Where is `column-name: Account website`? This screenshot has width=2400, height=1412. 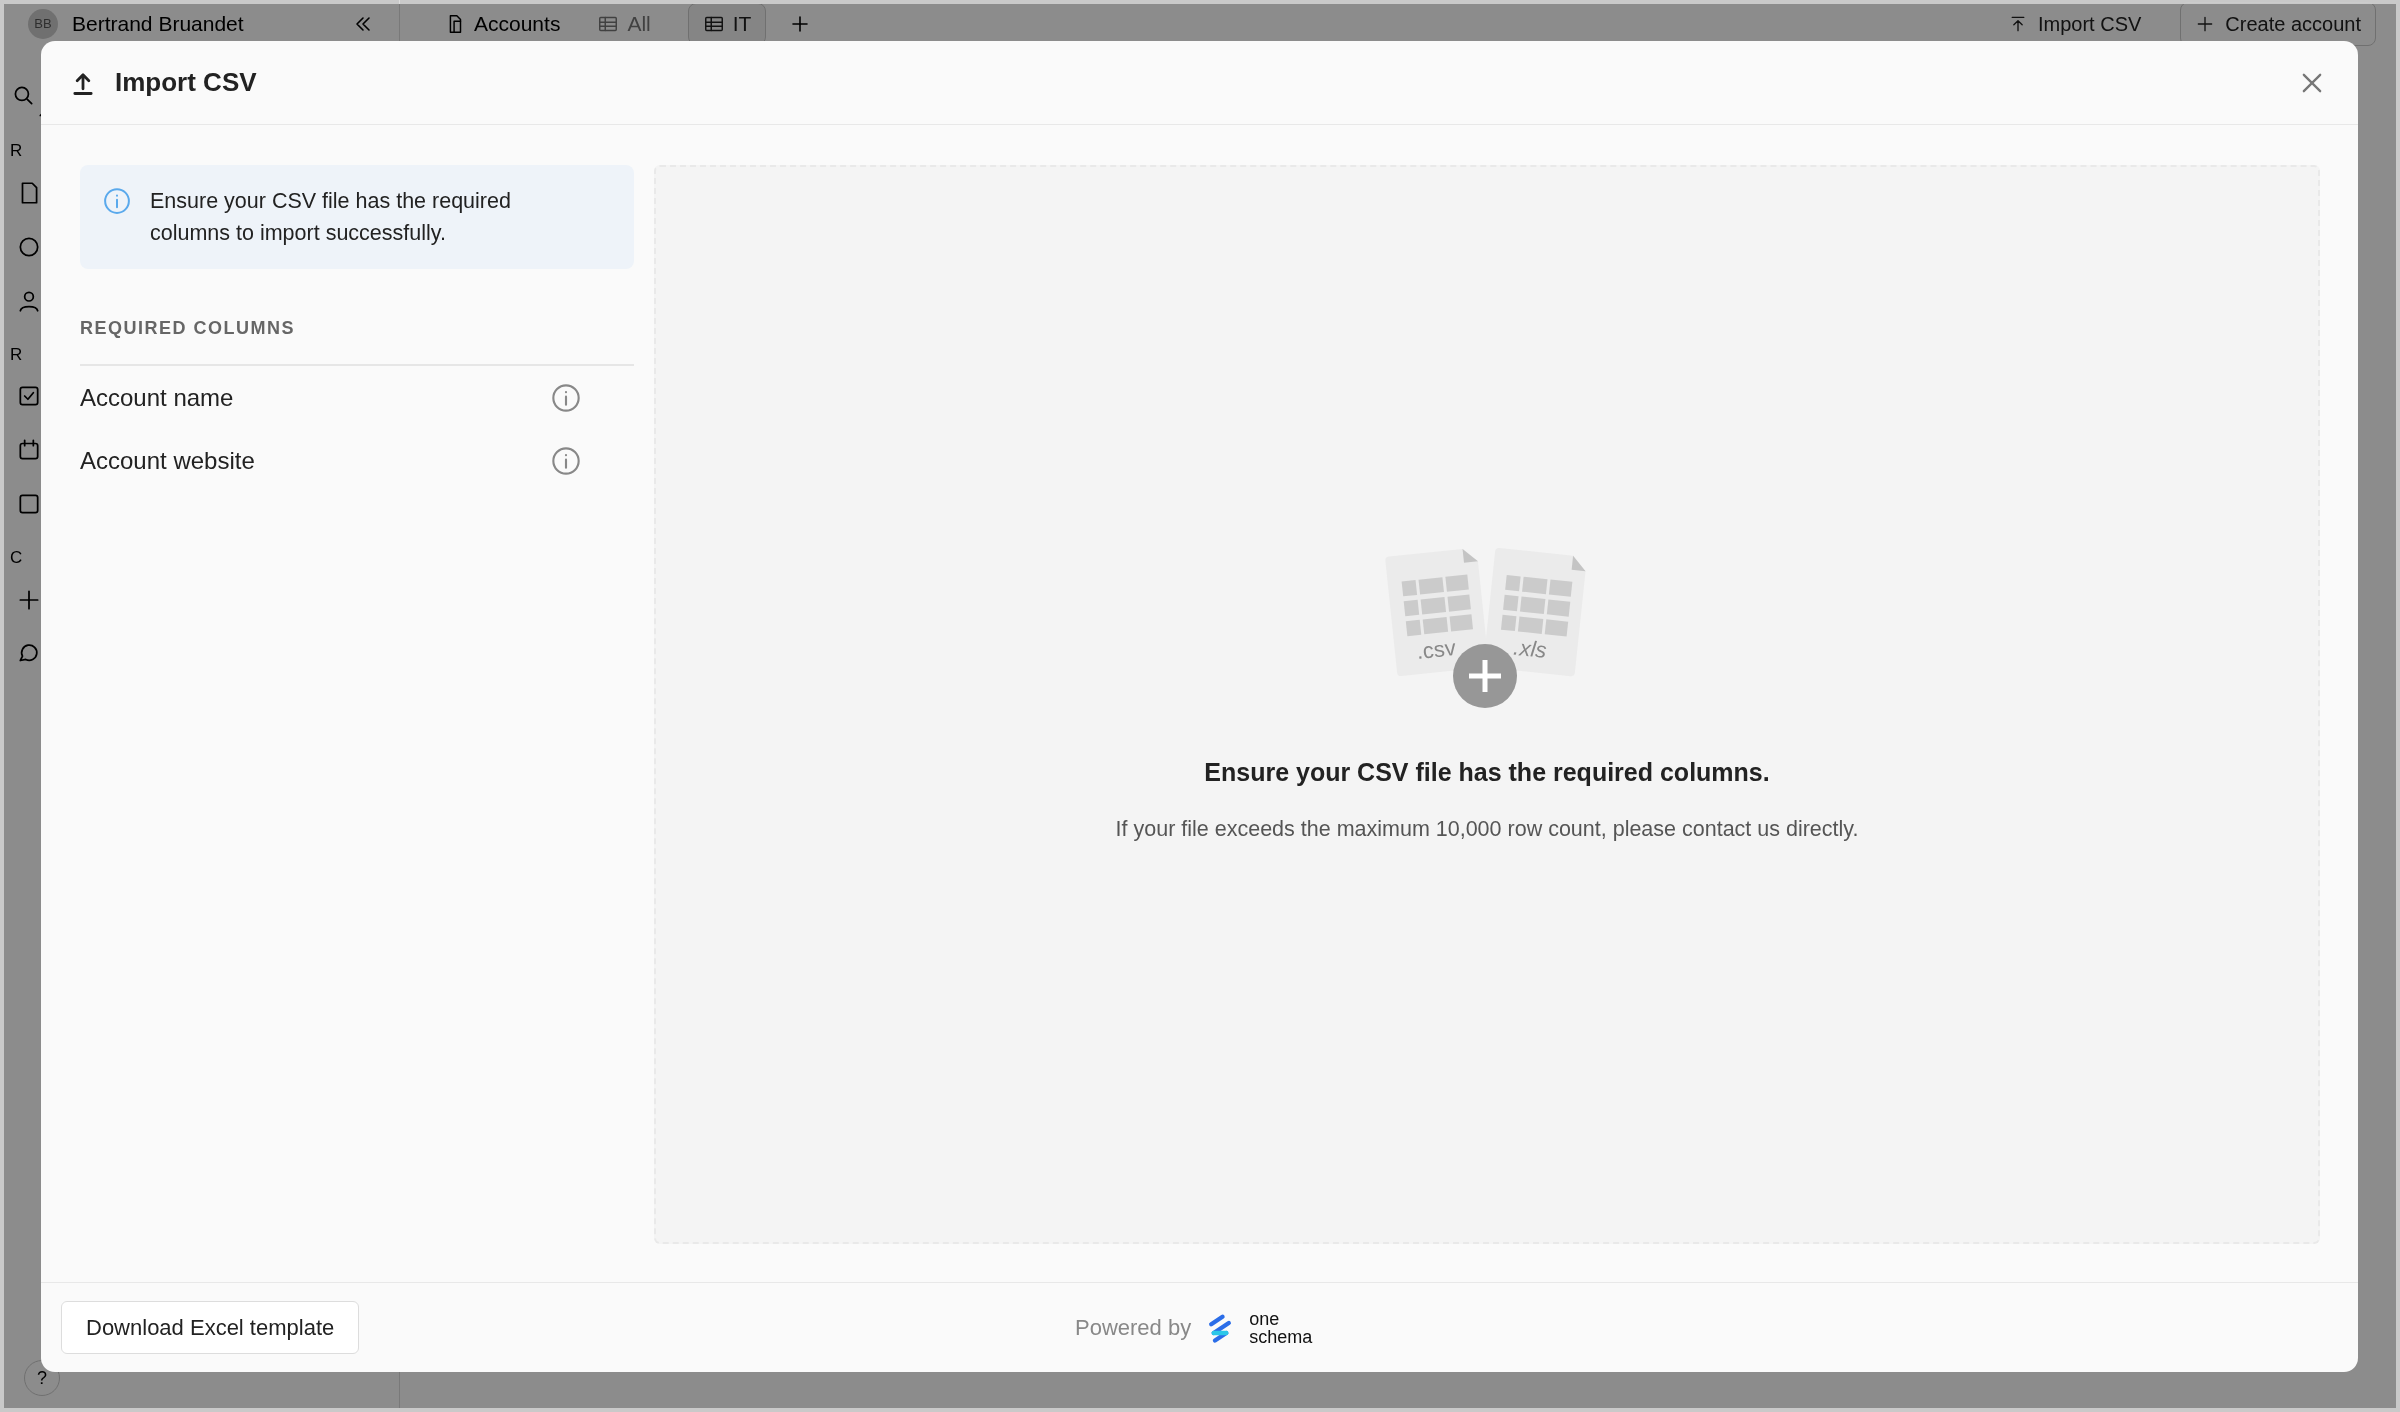
column-name: Account website is located at coordinates (167, 460).